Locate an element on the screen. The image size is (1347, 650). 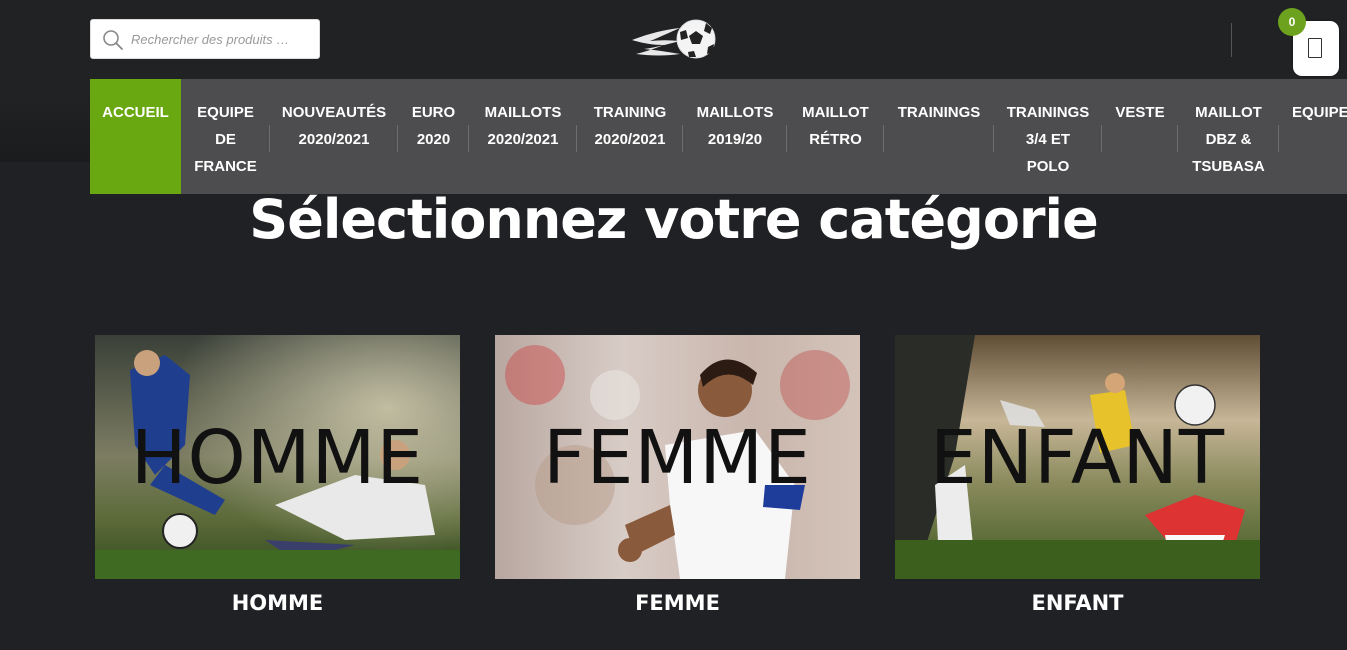
menu-item-maillot-dbz-tsubasa: MAILLOT DBZ & TSUBASA is located at coordinates (1228, 136).